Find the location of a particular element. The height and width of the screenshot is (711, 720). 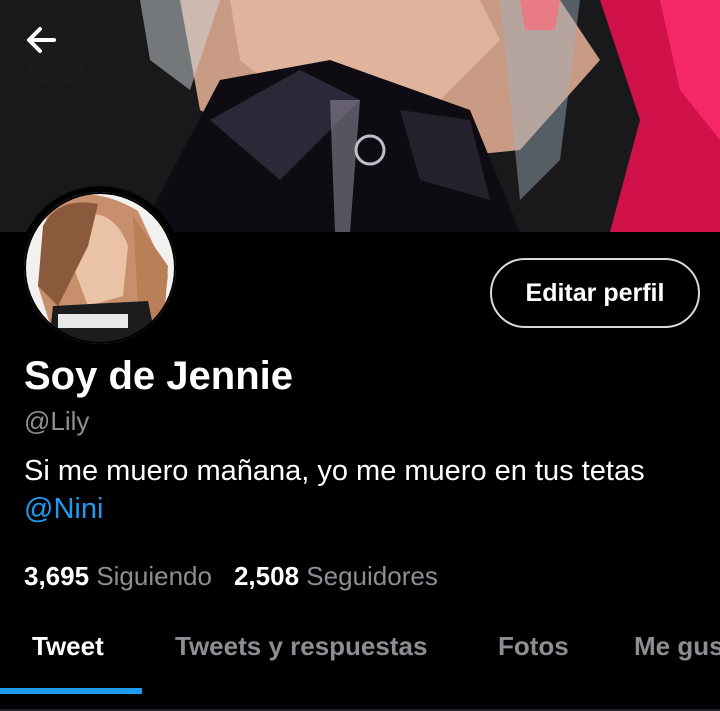

avatar-photo is located at coordinates (100, 268).